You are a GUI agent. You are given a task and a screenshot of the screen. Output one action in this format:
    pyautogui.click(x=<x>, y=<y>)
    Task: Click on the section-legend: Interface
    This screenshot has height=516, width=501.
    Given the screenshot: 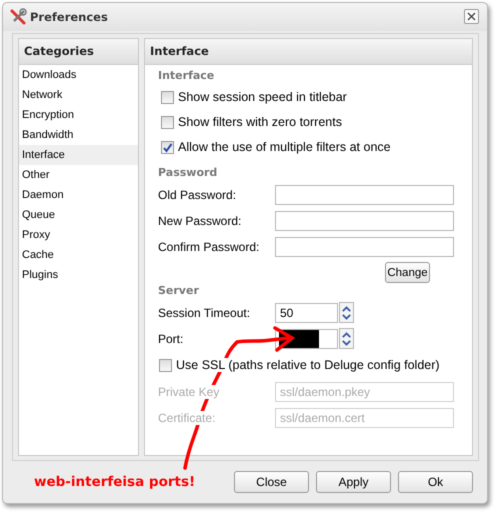 What is the action you would take?
    pyautogui.click(x=315, y=76)
    